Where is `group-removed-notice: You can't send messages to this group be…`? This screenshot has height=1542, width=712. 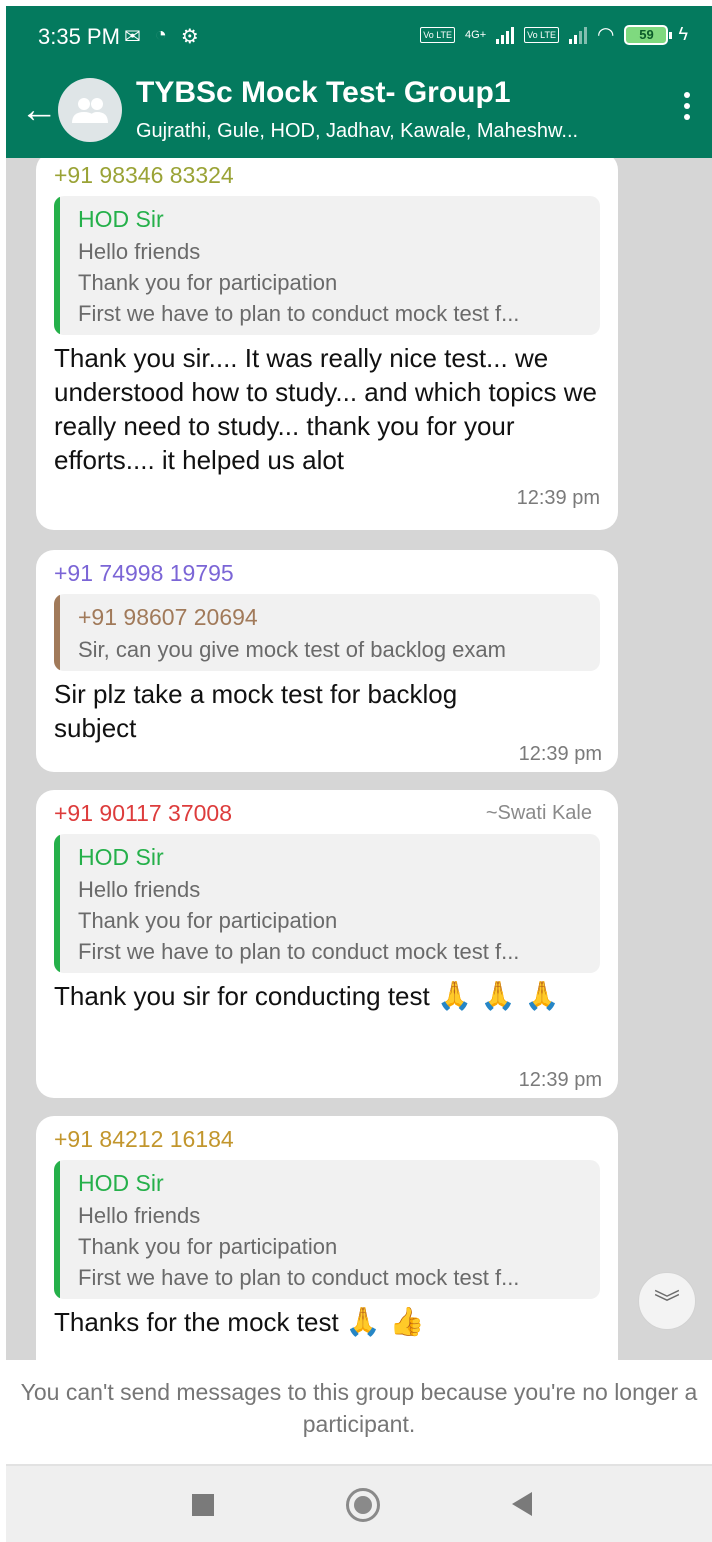
group-removed-notice: You can't send messages to this group be… is located at coordinates (359, 1412).